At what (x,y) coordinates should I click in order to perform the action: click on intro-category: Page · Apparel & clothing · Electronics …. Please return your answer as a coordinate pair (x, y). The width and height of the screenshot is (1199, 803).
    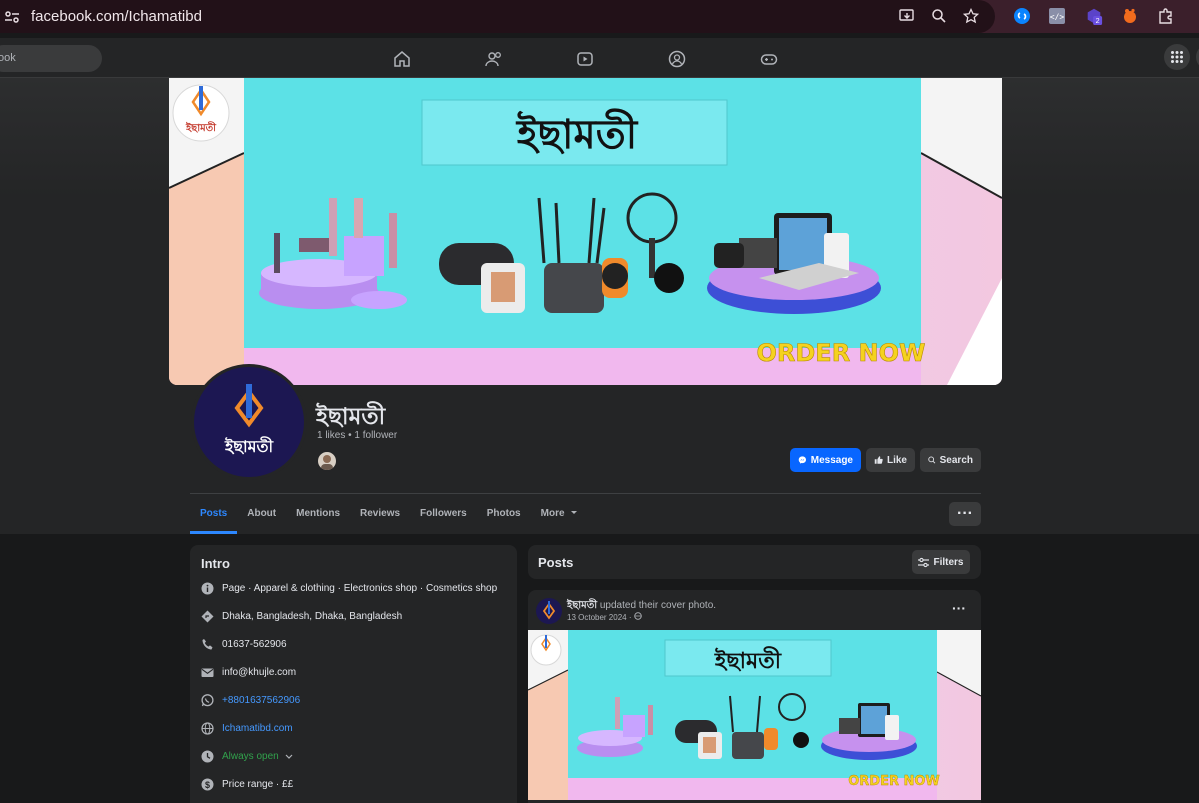
    Looking at the image, I should click on (349, 588).